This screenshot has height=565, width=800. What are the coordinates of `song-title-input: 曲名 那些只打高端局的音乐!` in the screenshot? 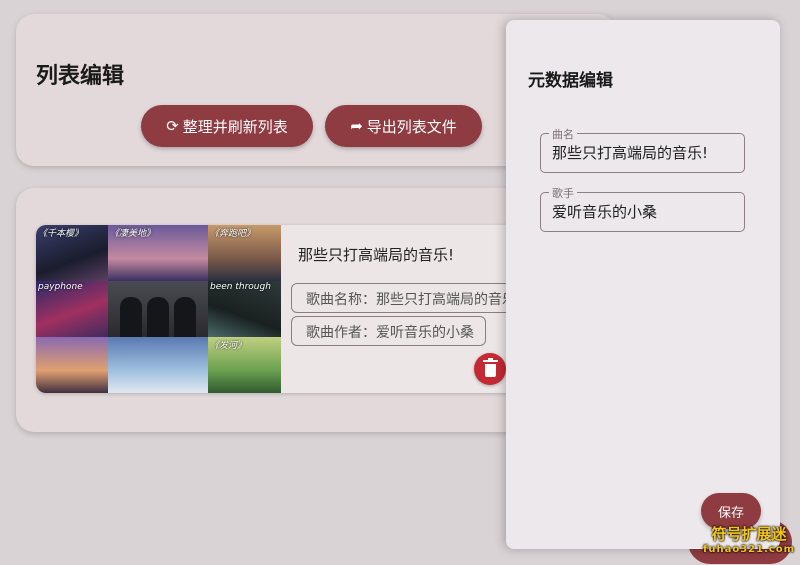 It's located at (642, 149).